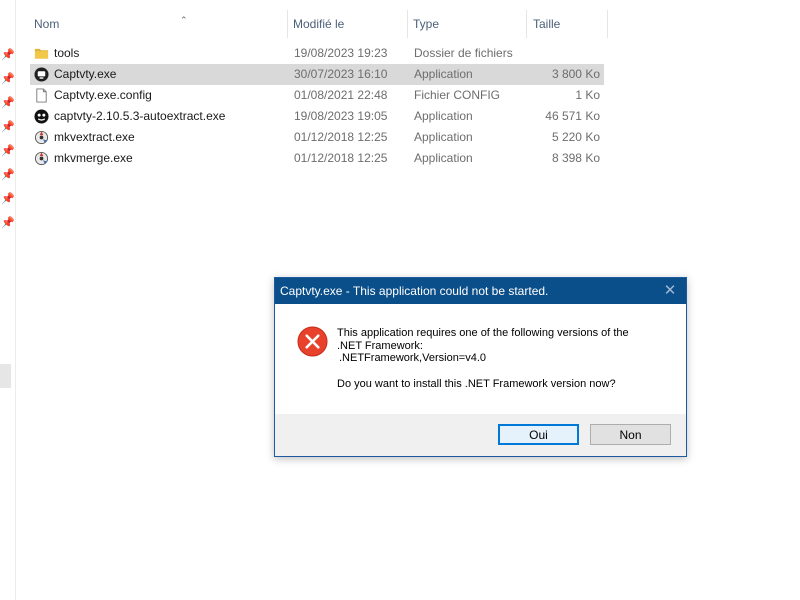 This screenshot has height=600, width=800. I want to click on file-size: 5 220 Ko, so click(575, 137).